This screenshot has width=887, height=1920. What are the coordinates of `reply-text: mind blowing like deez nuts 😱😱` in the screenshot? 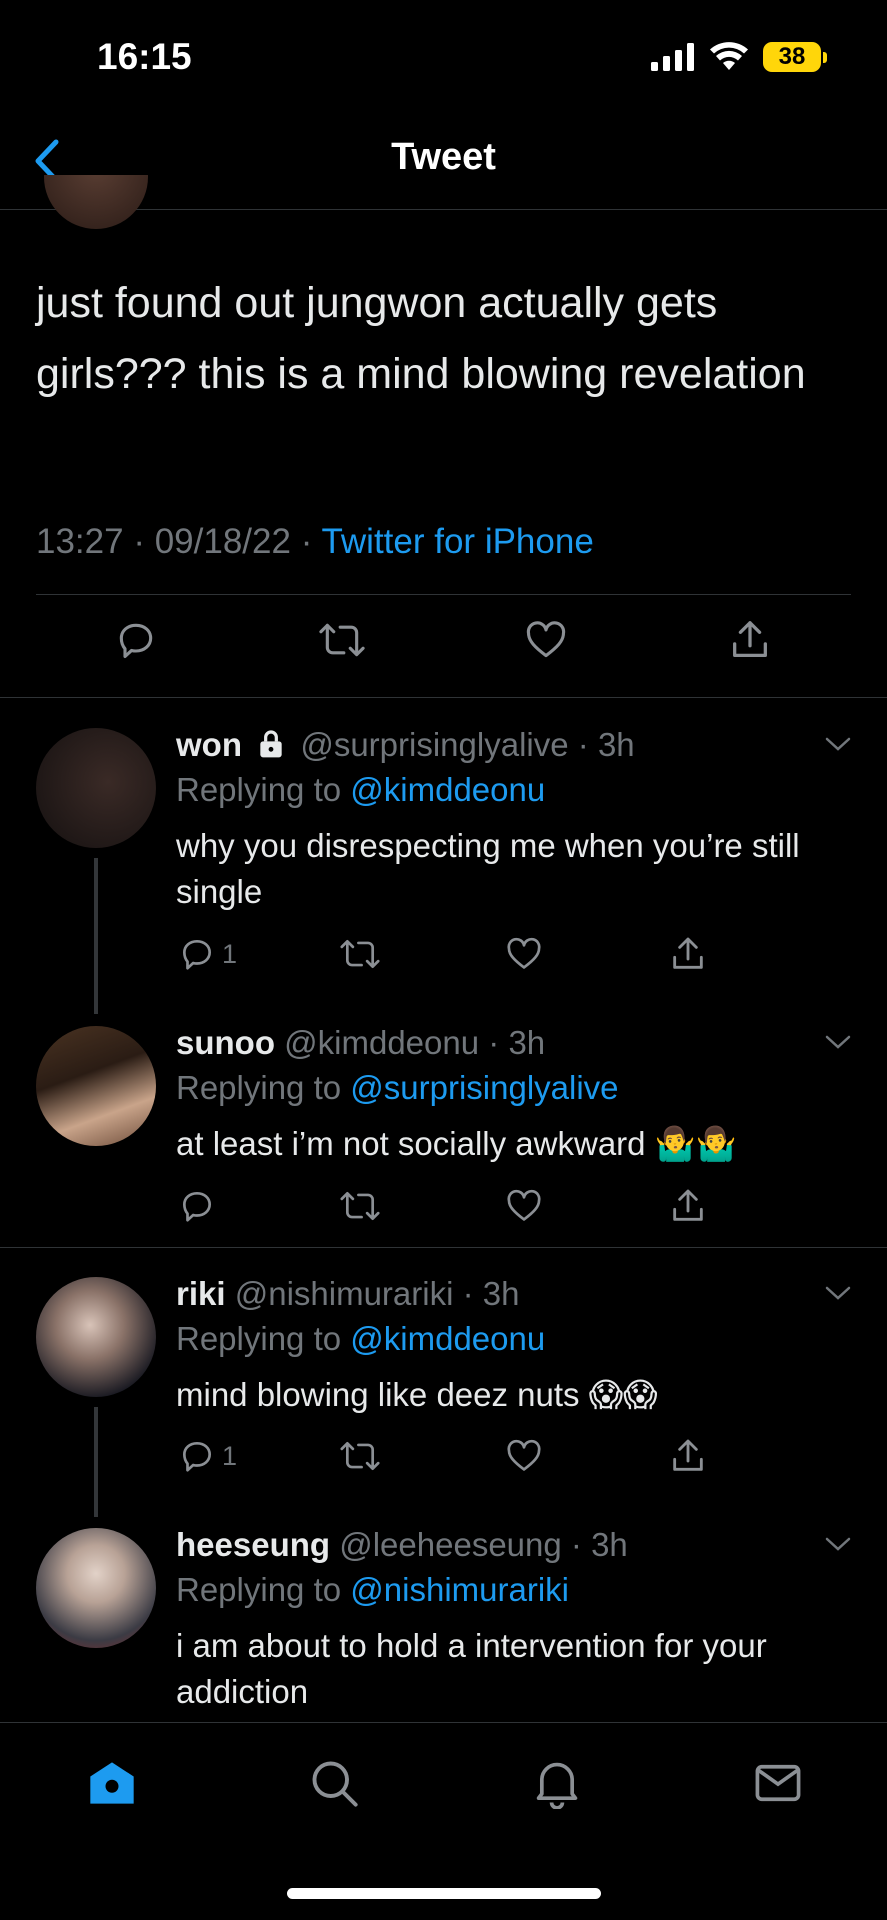 It's located at (417, 1394).